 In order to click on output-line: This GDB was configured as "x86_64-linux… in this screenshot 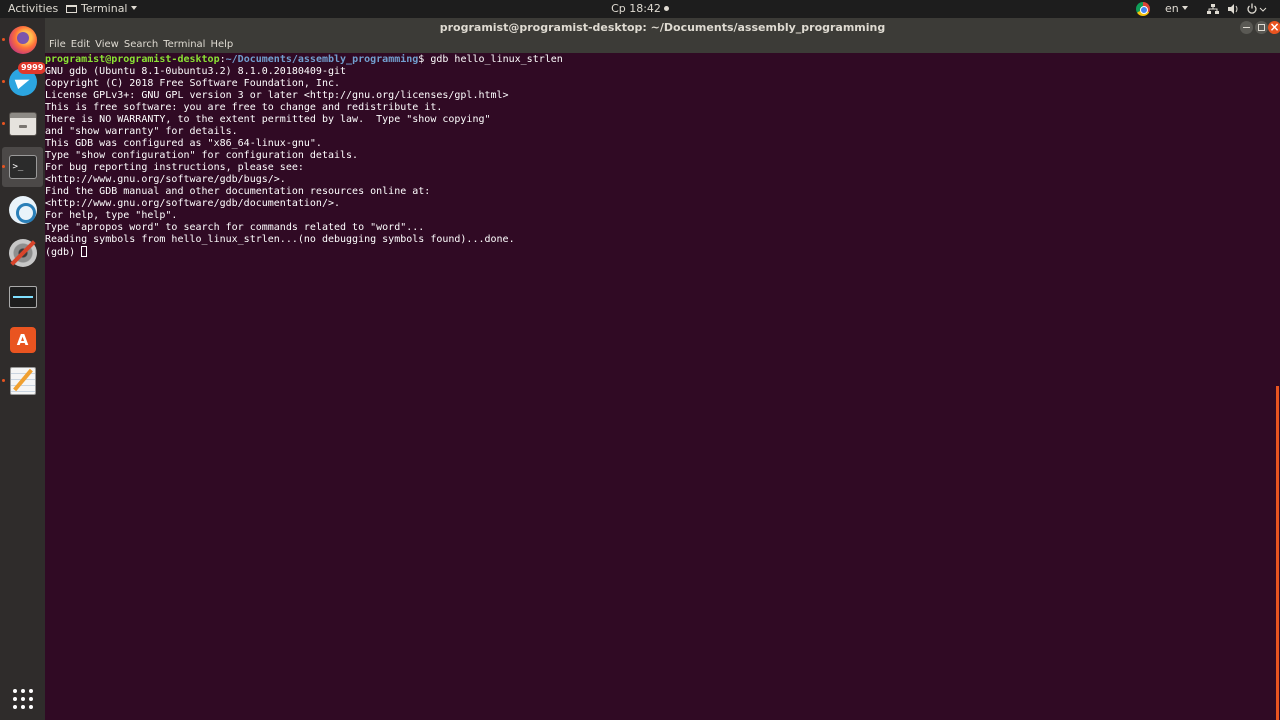, I will do `click(183, 143)`.